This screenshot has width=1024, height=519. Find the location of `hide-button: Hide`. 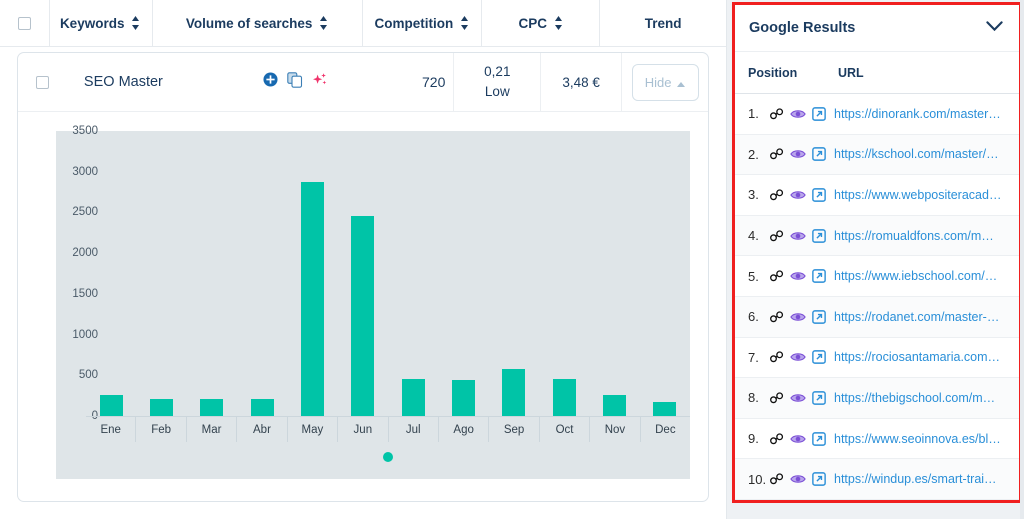

hide-button: Hide is located at coordinates (665, 82).